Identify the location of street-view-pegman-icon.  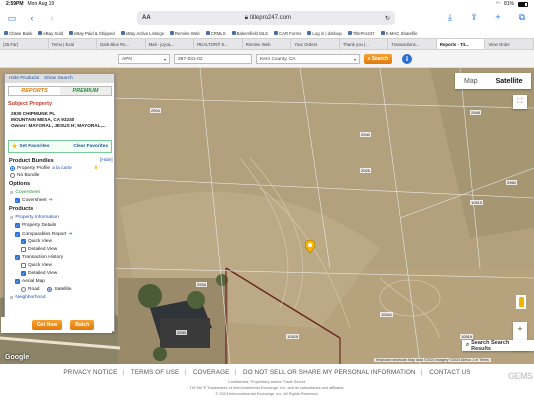
(521, 302).